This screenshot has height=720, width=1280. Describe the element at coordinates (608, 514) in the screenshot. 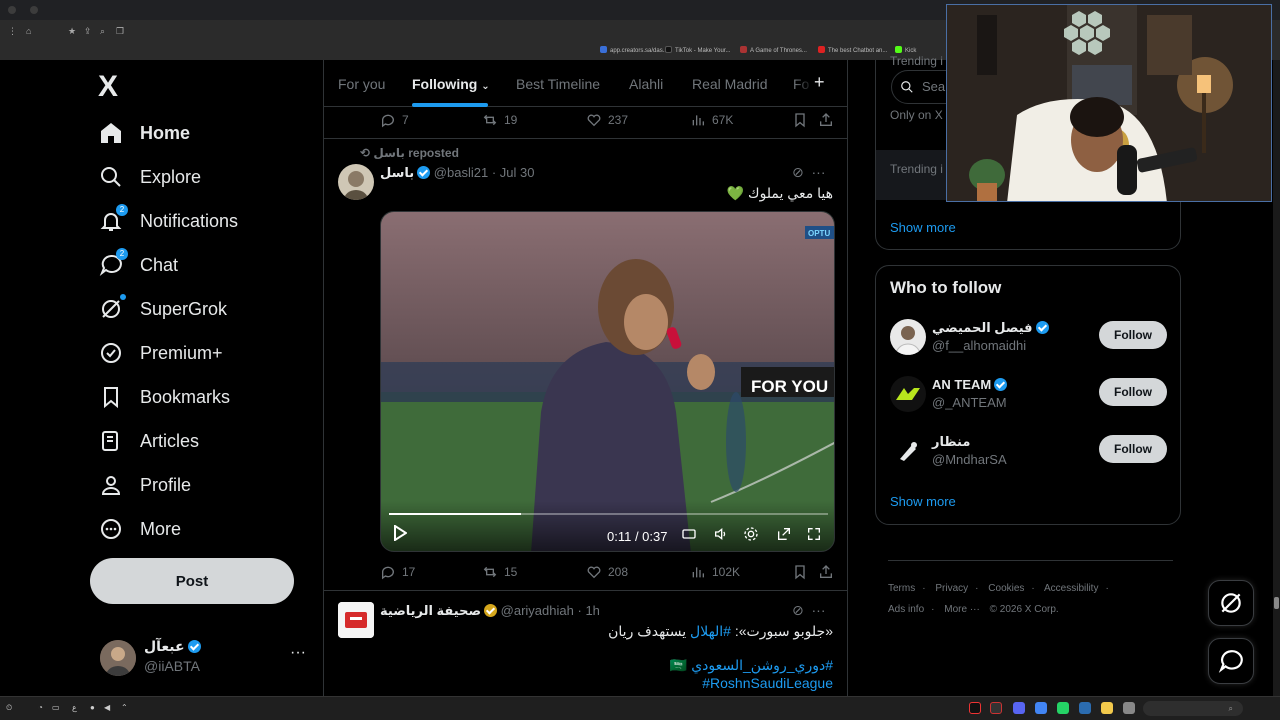

I see `video-progress-bar` at that location.